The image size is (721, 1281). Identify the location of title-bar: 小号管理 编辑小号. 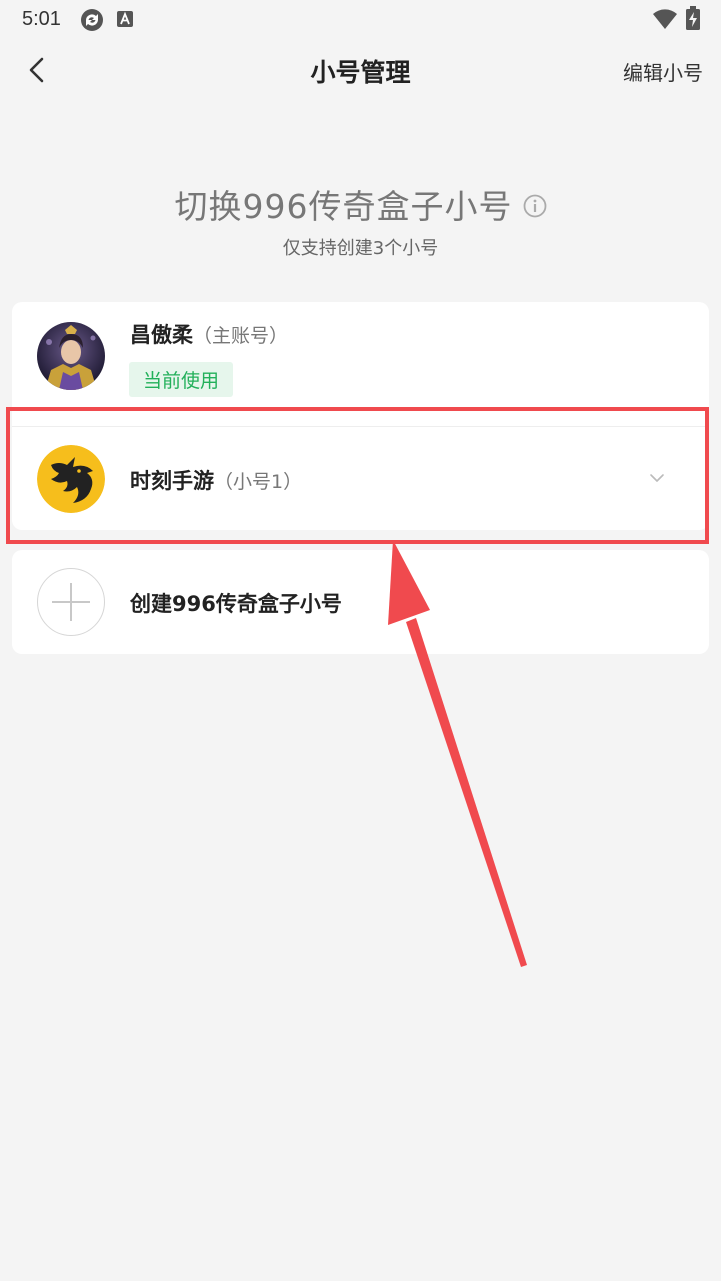
(360, 71).